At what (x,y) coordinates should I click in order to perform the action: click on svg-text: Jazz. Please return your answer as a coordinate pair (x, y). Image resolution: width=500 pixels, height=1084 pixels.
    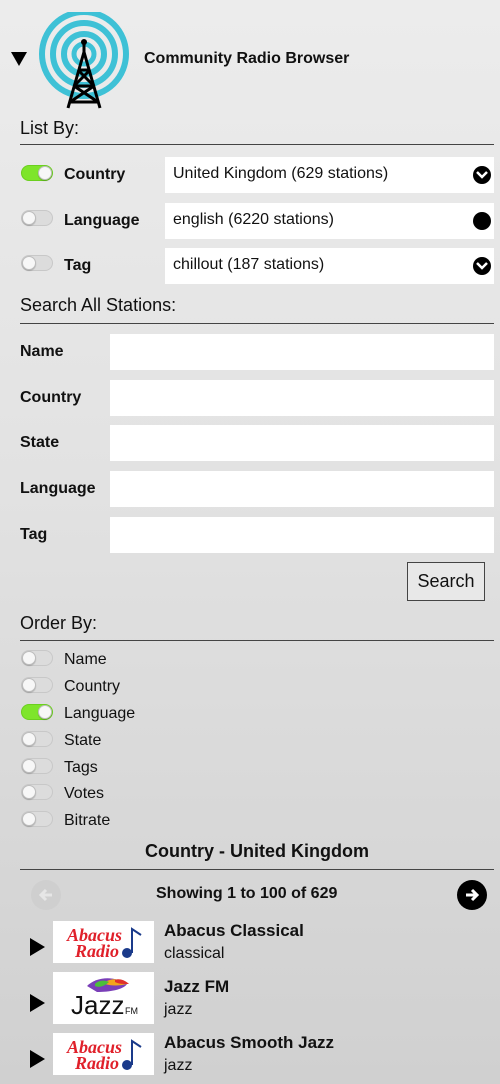
    Looking at the image, I should click on (97, 1005).